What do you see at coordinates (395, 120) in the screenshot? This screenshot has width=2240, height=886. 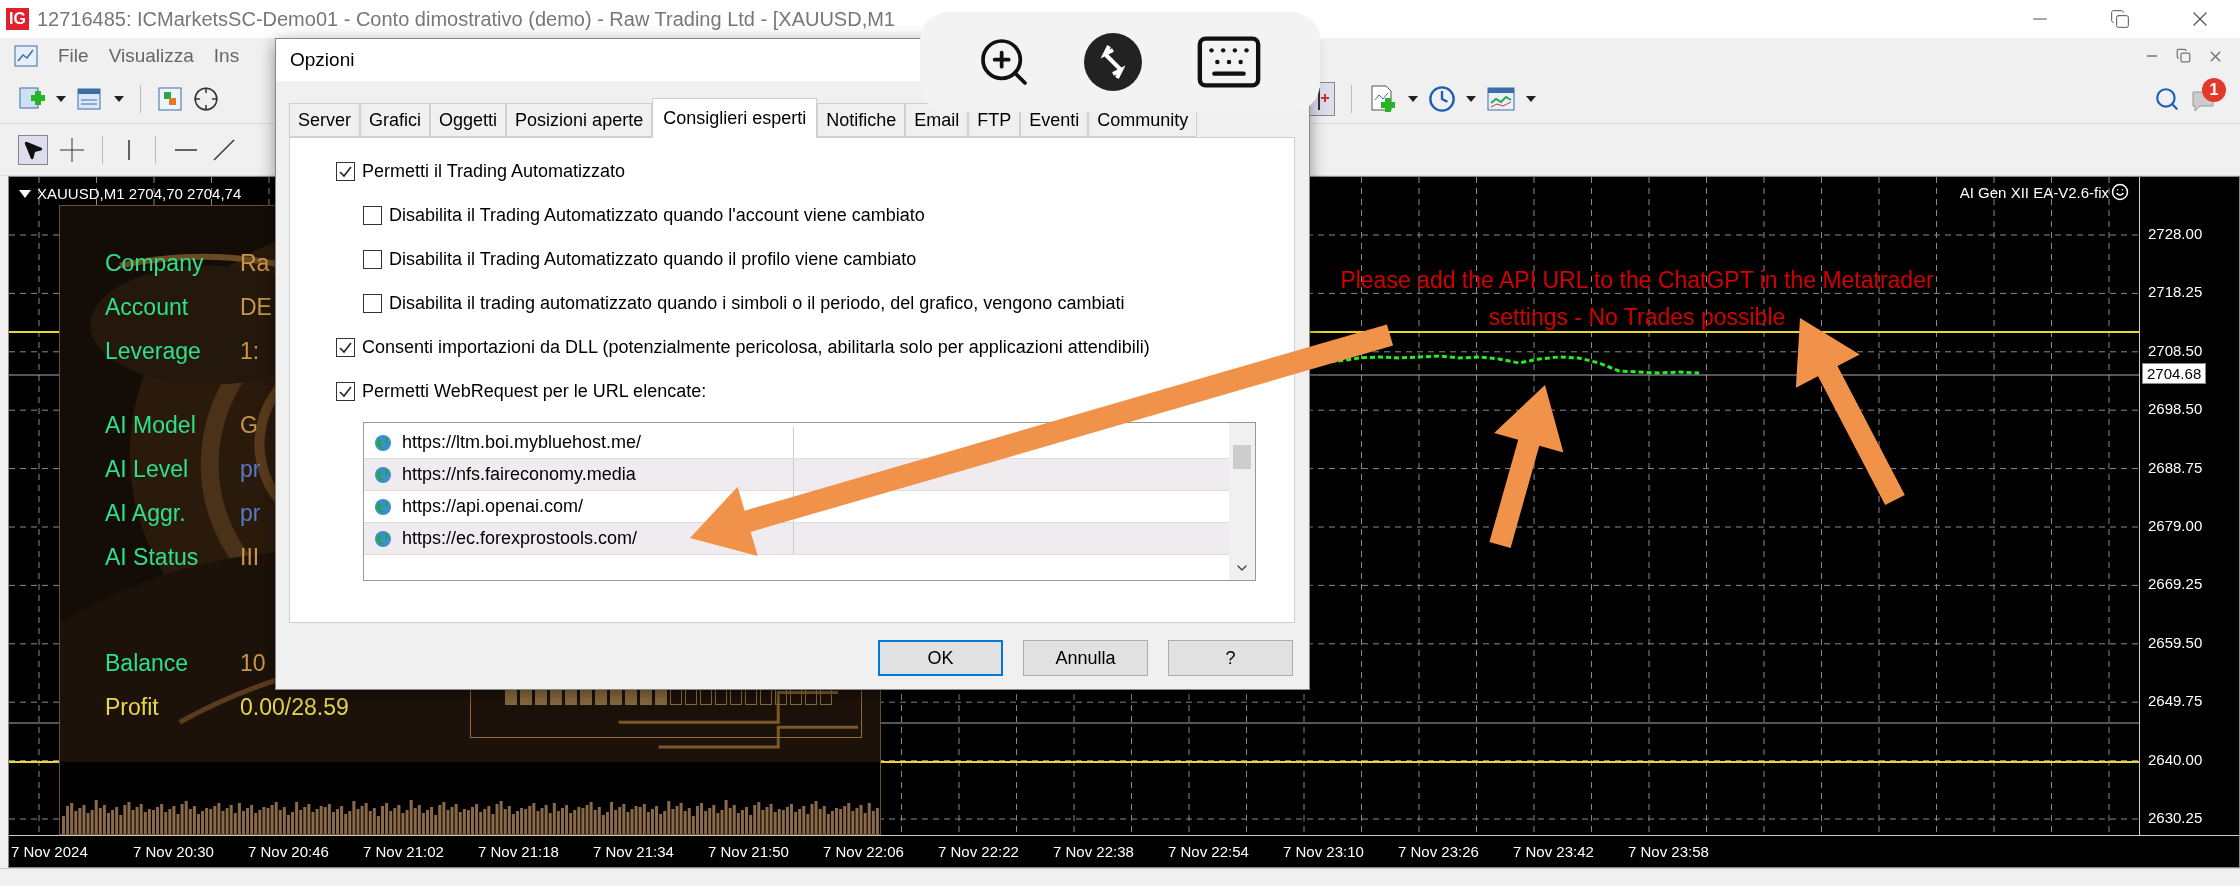 I see `tab: Grafici` at bounding box center [395, 120].